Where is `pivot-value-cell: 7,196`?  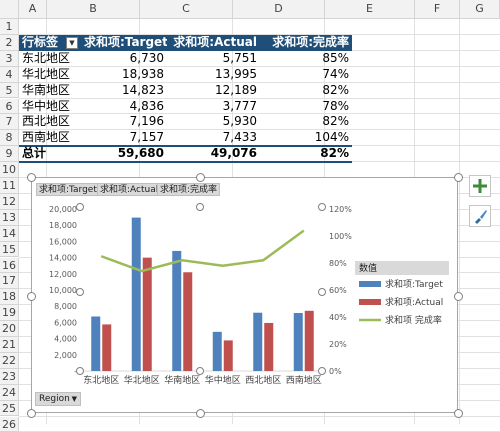 pivot-value-cell: 7,196 is located at coordinates (125, 122).